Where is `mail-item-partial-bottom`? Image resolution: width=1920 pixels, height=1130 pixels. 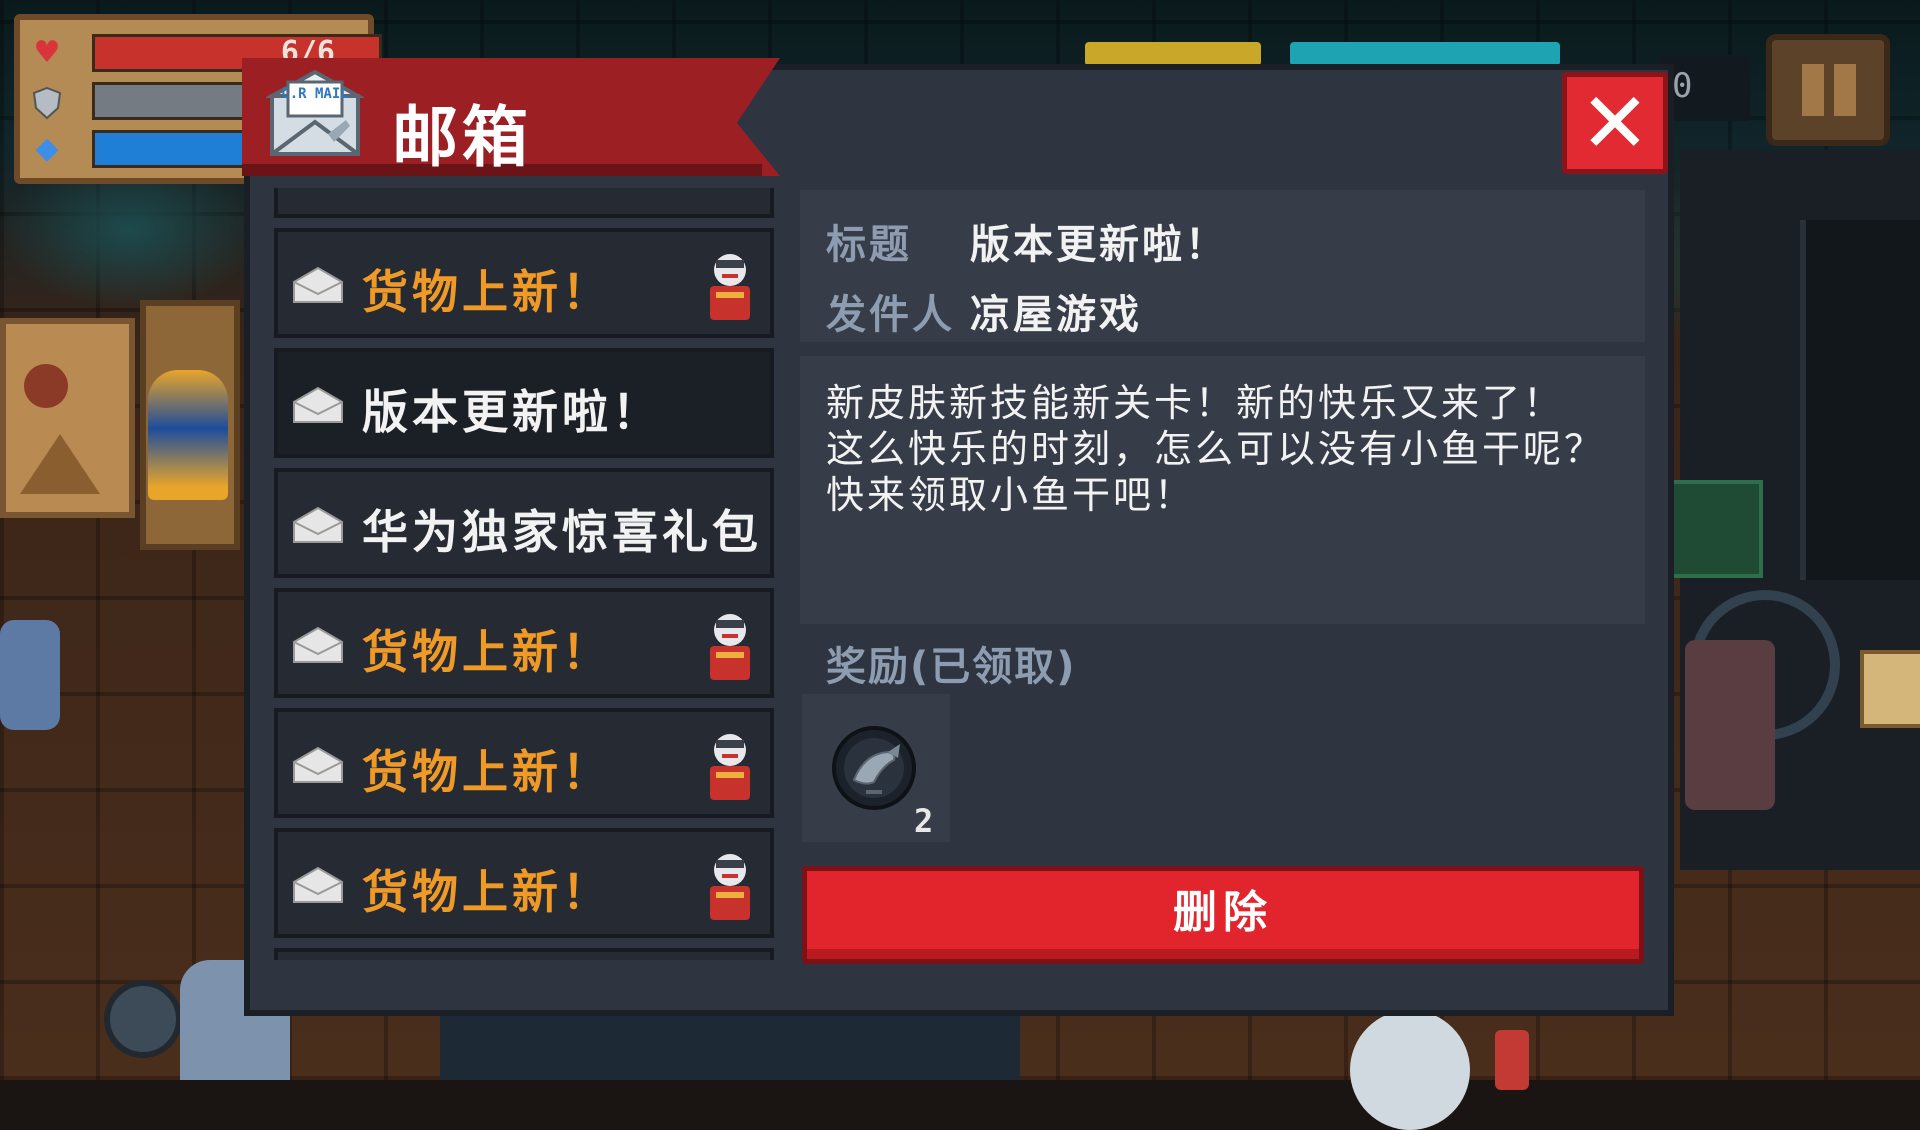 mail-item-partial-bottom is located at coordinates (524, 954).